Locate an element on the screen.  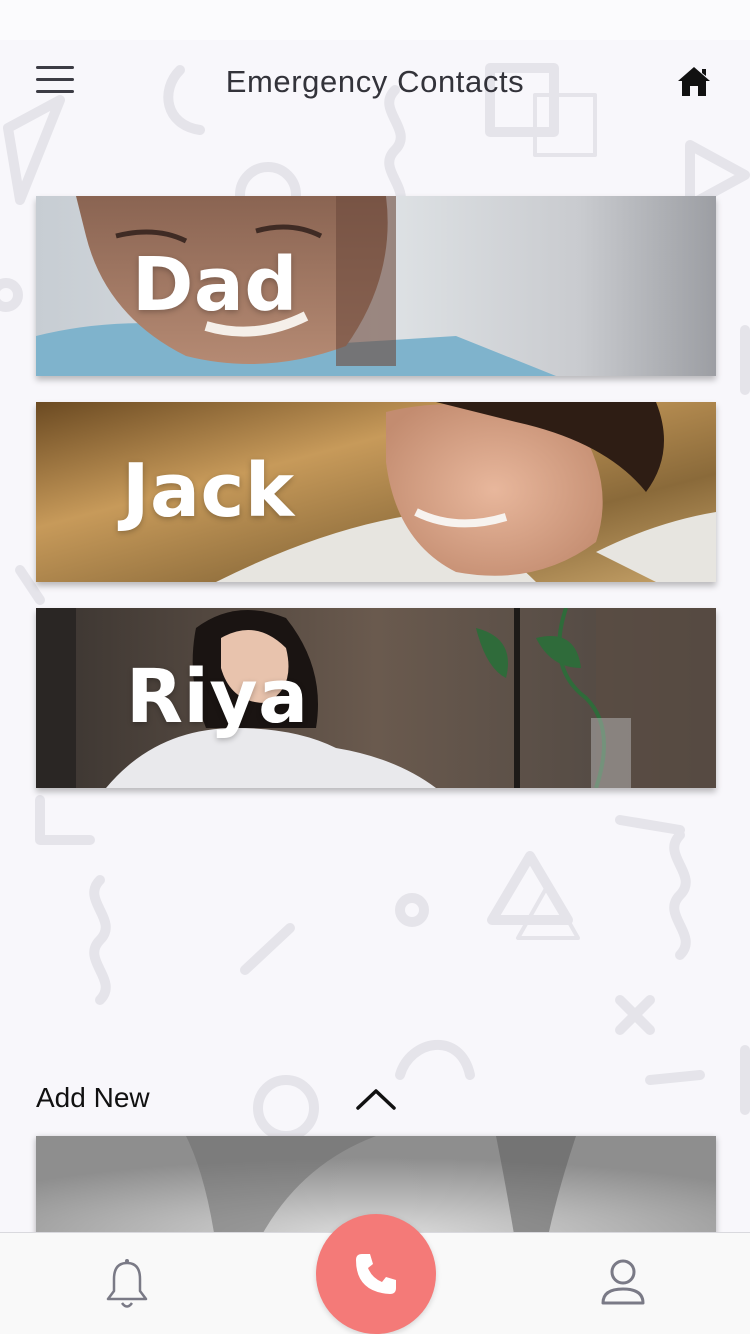
contact-name: Dad is located at coordinates (215, 285).